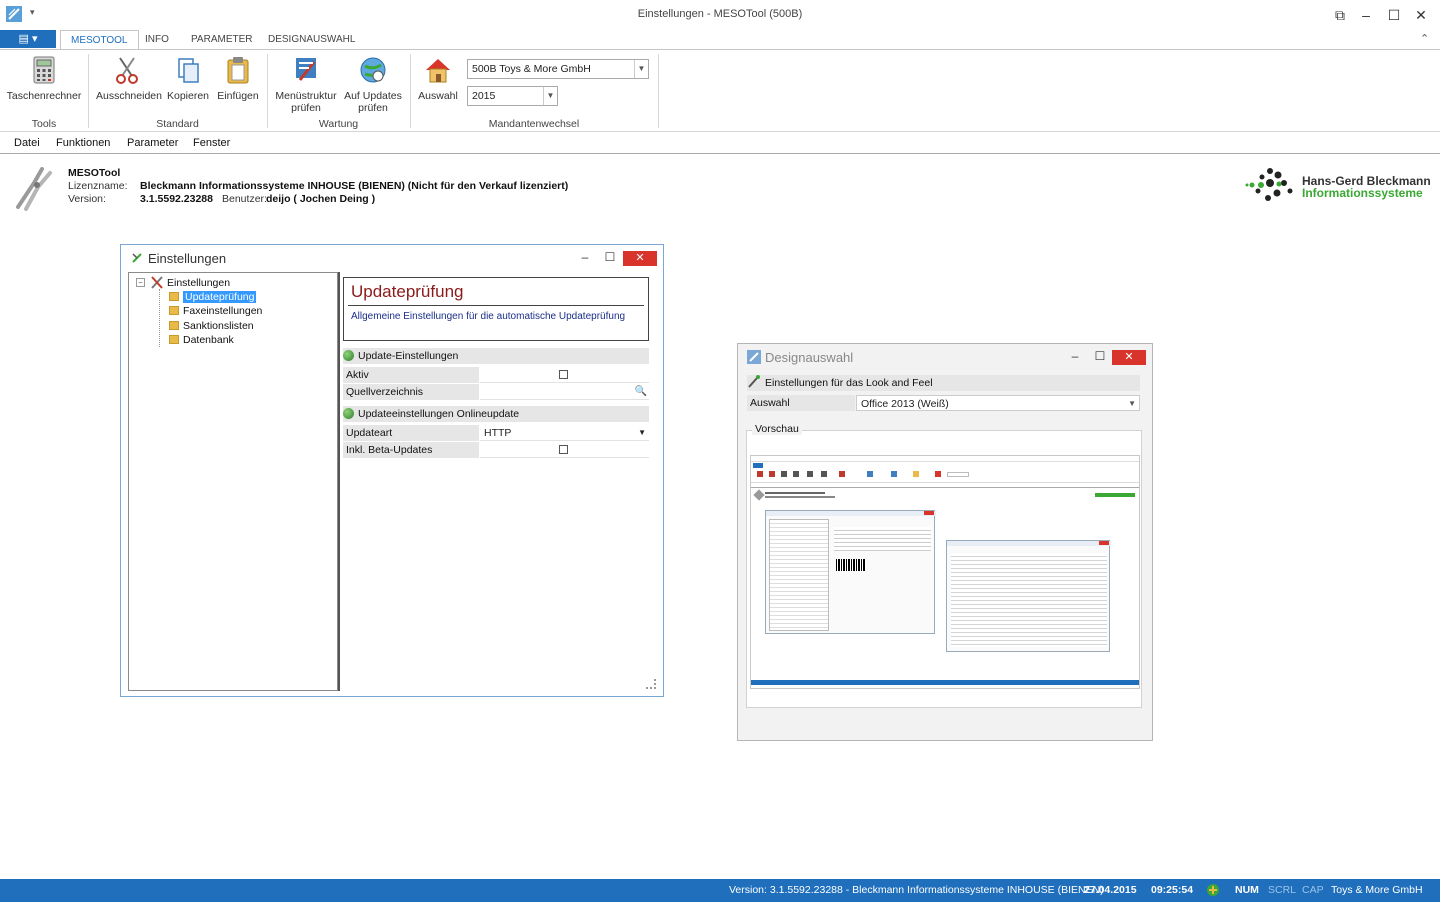 The height and width of the screenshot is (902, 1440). What do you see at coordinates (641, 392) in the screenshot?
I see `search-icon: 🔍` at bounding box center [641, 392].